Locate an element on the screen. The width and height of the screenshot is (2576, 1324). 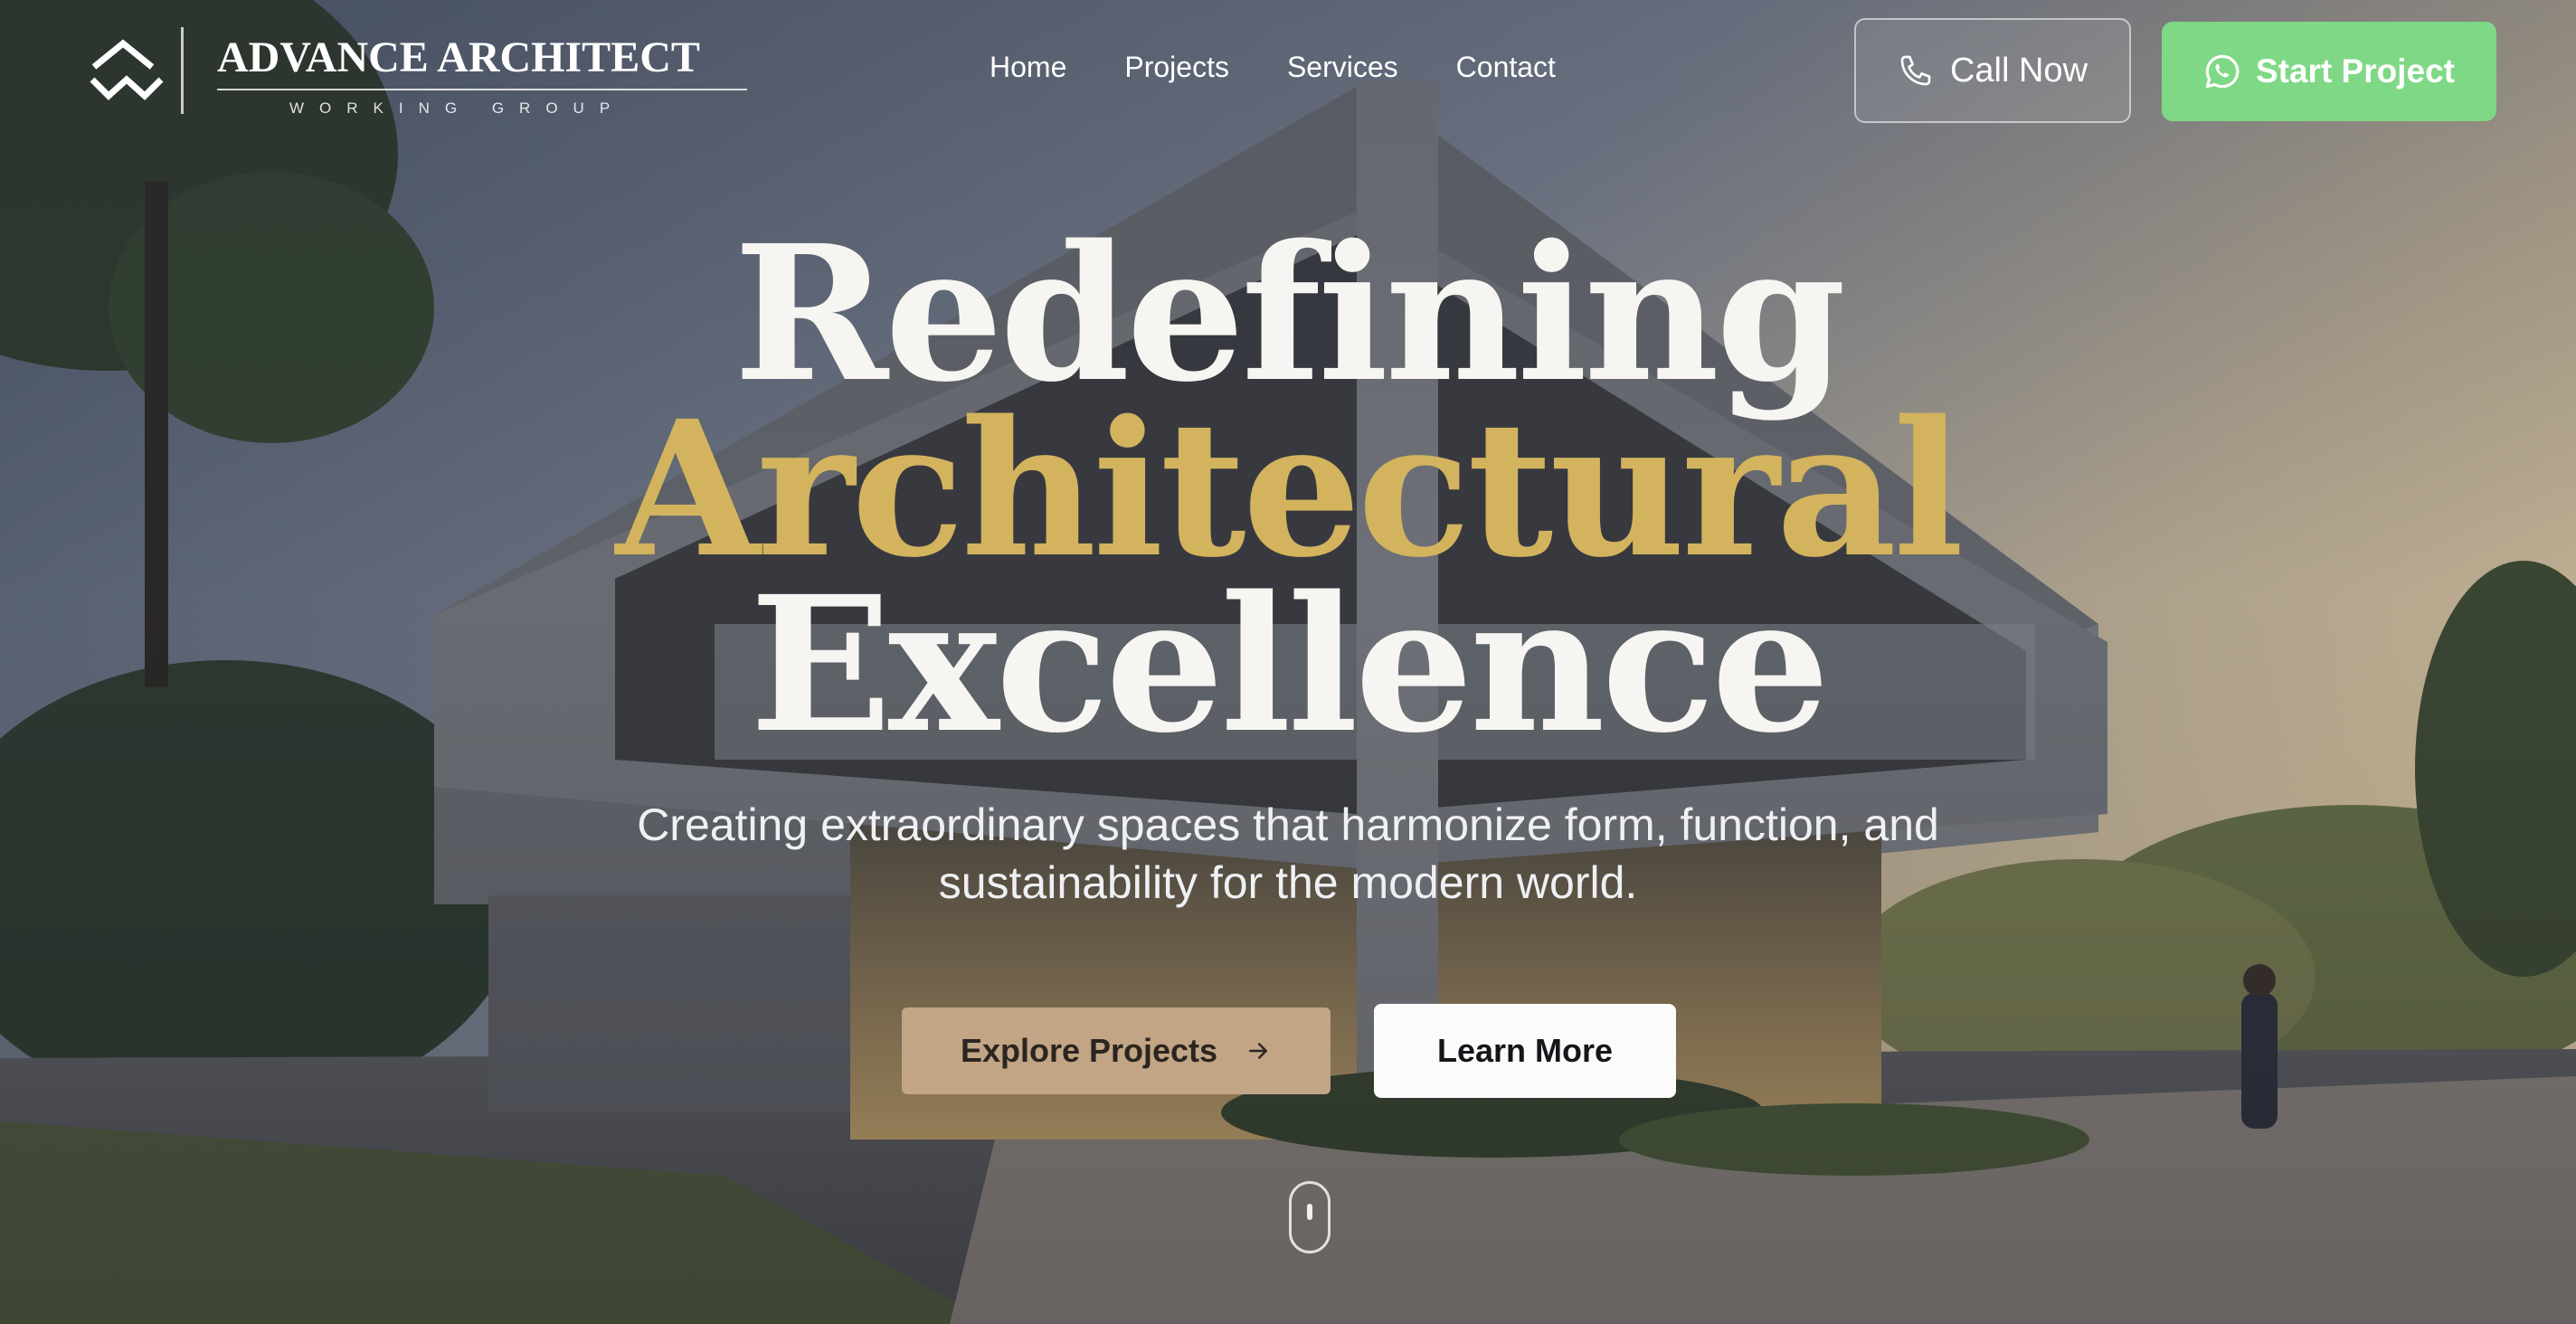
start-project-button: Start Project is located at coordinates (2329, 71).